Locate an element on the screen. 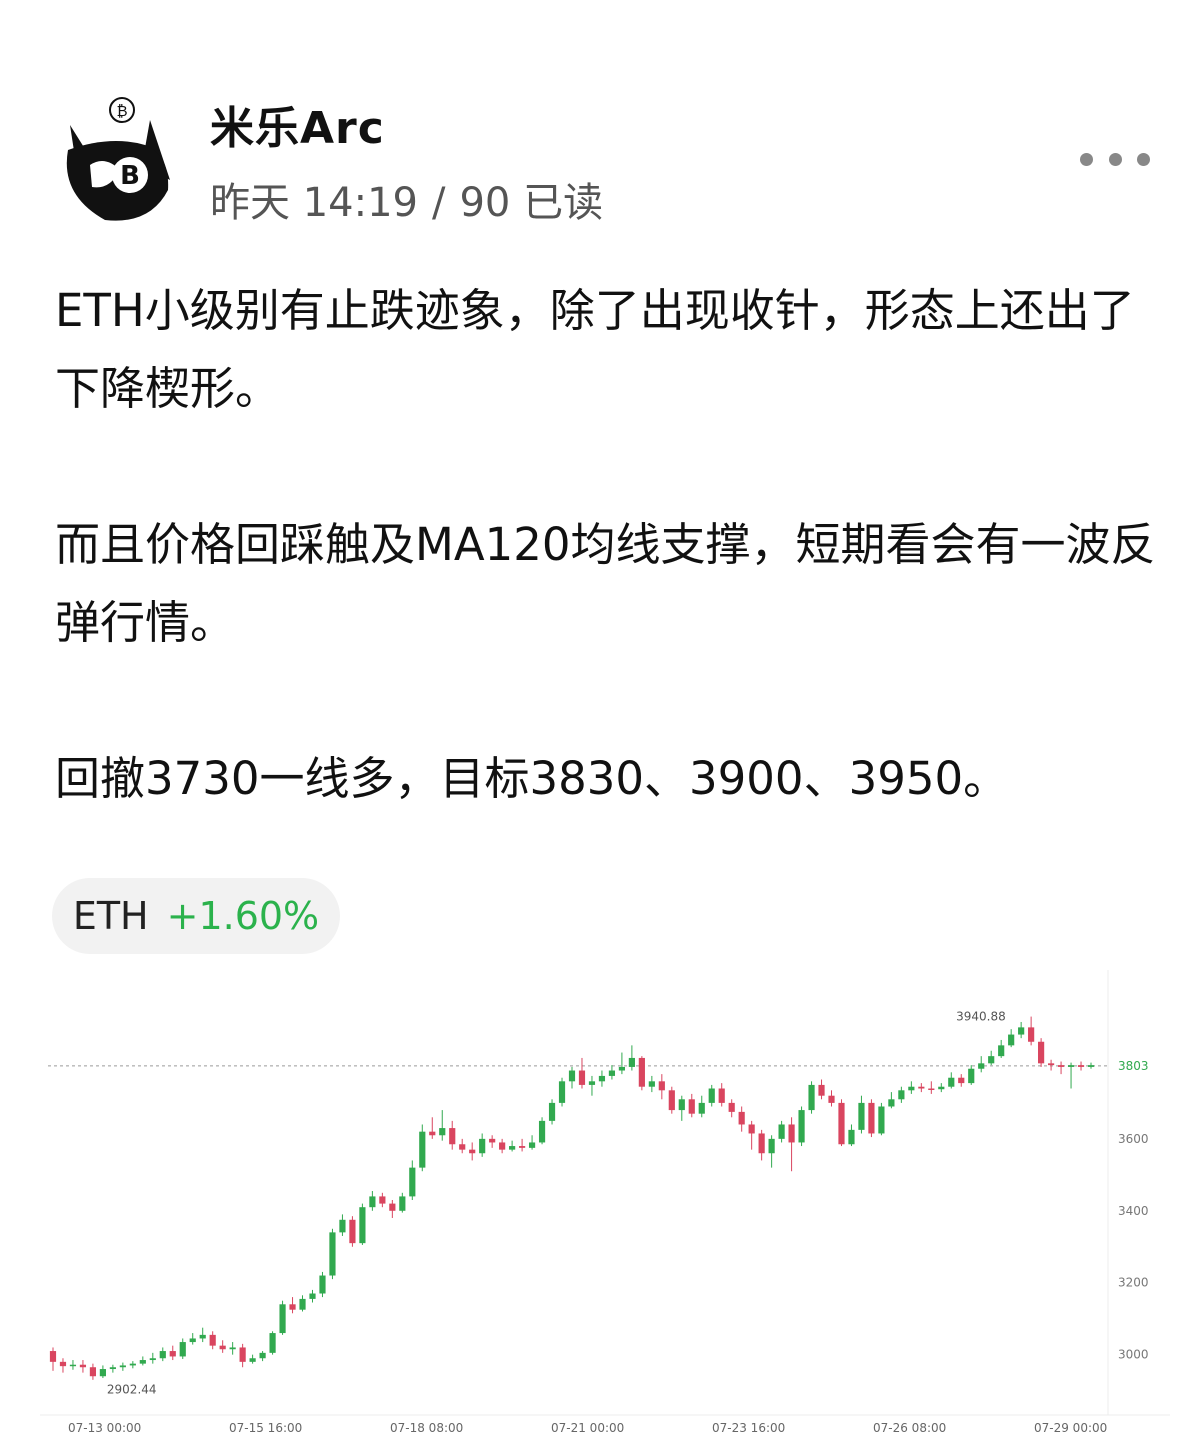 The height and width of the screenshot is (1434, 1200). post-paragraph: 而且价格回踩触及MA120均线支撑，短期看会有一波反弹行情。 is located at coordinates (605, 583).